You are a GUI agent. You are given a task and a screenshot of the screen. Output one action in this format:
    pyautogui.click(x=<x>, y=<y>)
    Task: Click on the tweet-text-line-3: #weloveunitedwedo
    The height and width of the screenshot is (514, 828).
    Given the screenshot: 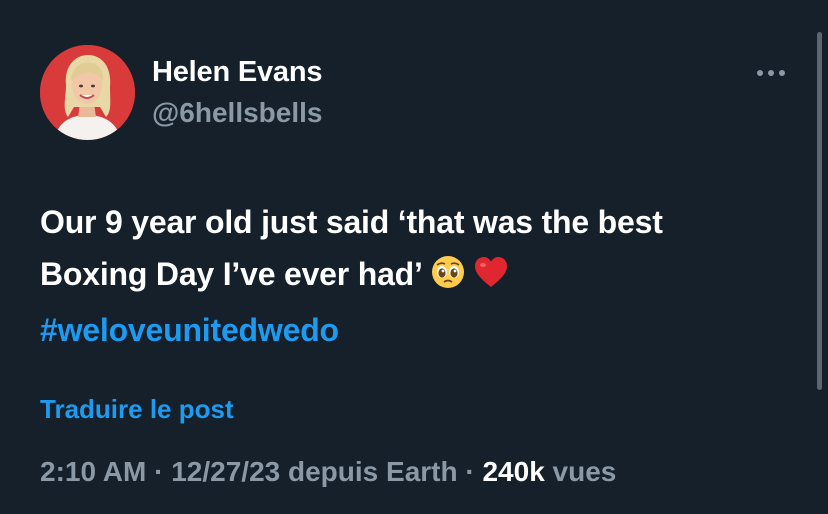 What is the action you would take?
    pyautogui.click(x=410, y=330)
    